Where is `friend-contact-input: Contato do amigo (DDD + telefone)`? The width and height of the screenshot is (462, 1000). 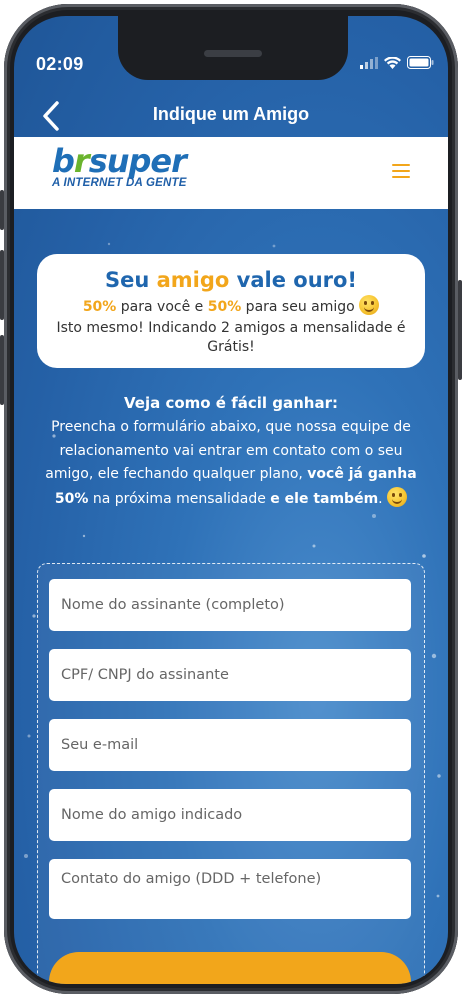
friend-contact-input: Contato do amigo (DDD + telefone) is located at coordinates (230, 889).